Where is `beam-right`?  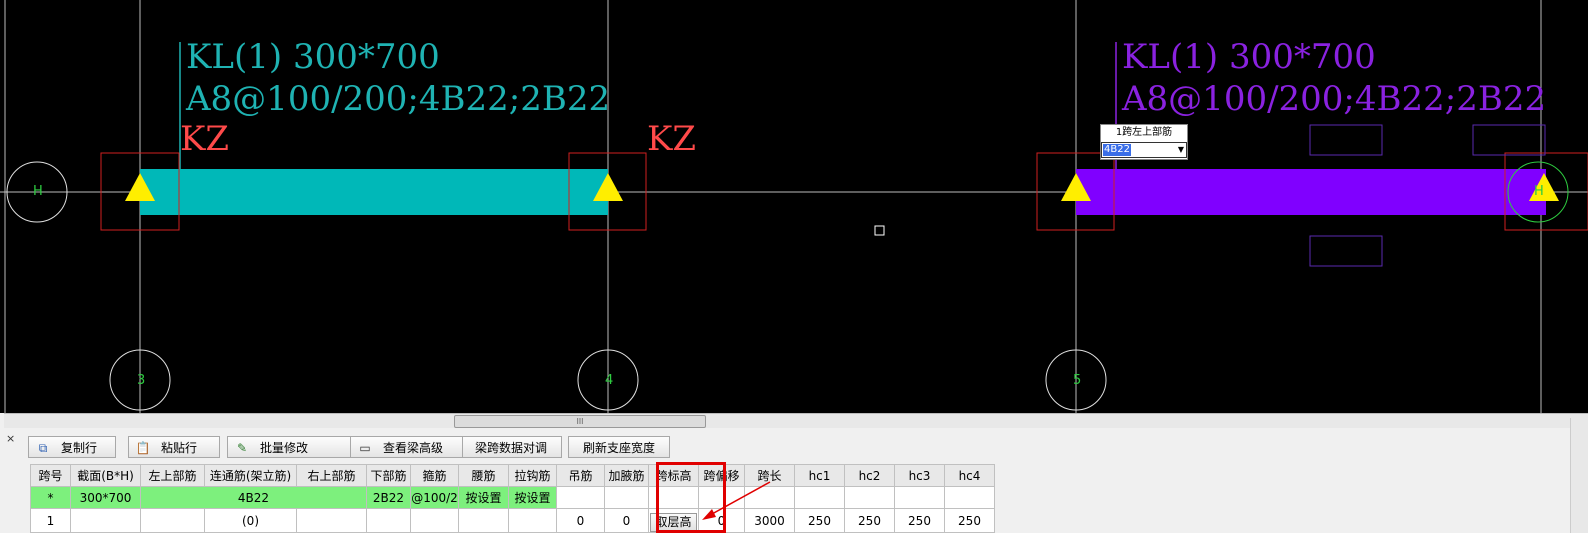
beam-right is located at coordinates (1311, 192).